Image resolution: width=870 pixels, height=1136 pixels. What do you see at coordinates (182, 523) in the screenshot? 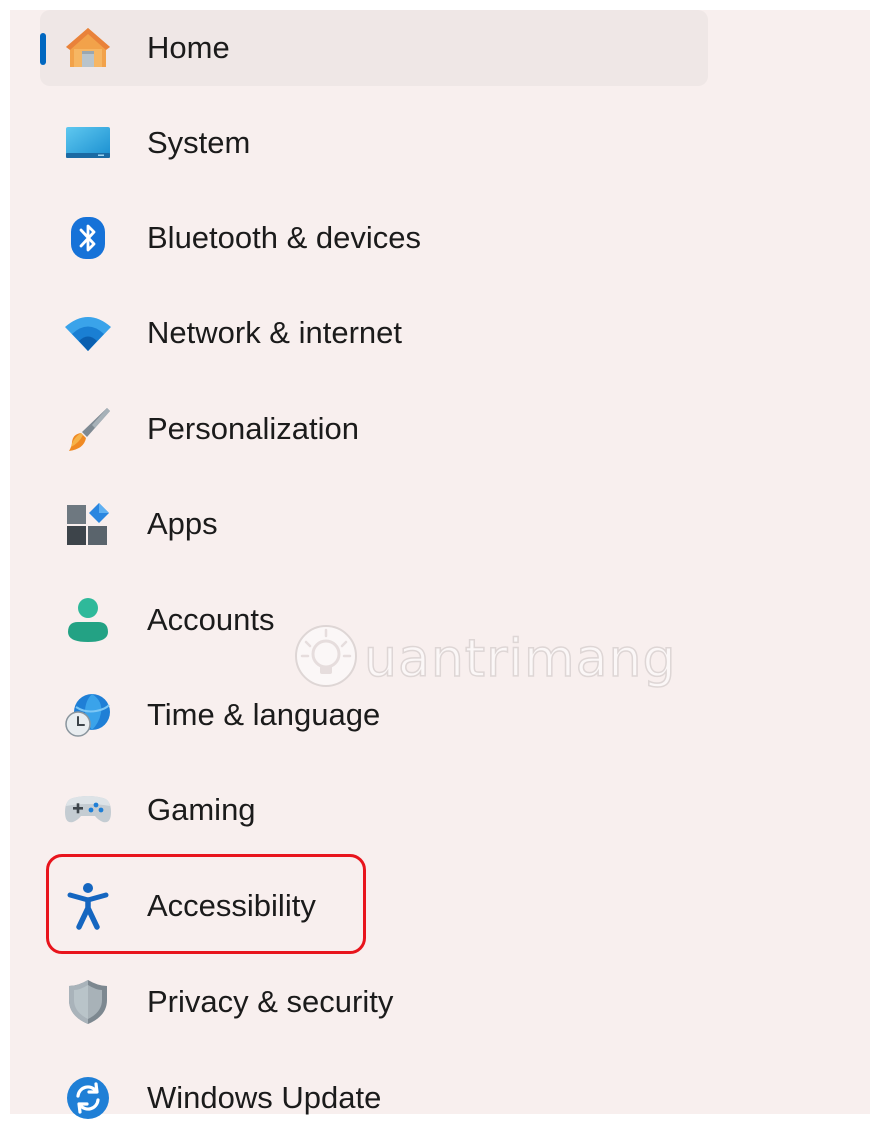
I see `nav-item-label: Apps` at bounding box center [182, 523].